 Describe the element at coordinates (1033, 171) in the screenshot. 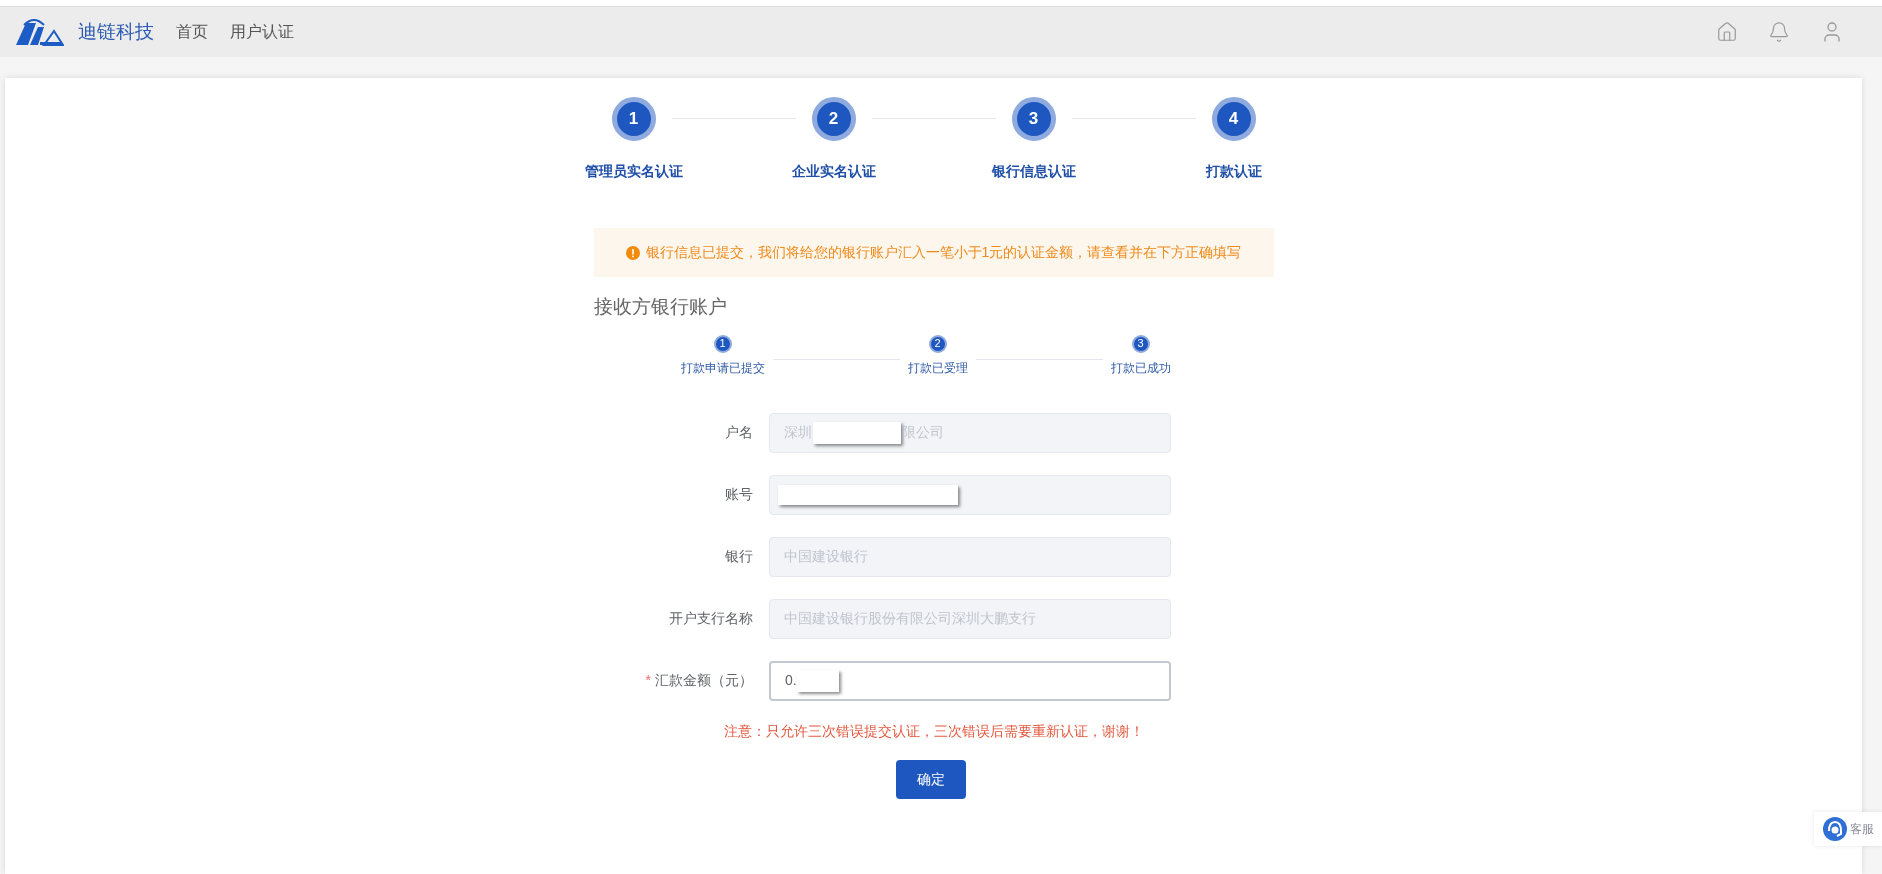

I see `step-label: 银行信息认证` at that location.